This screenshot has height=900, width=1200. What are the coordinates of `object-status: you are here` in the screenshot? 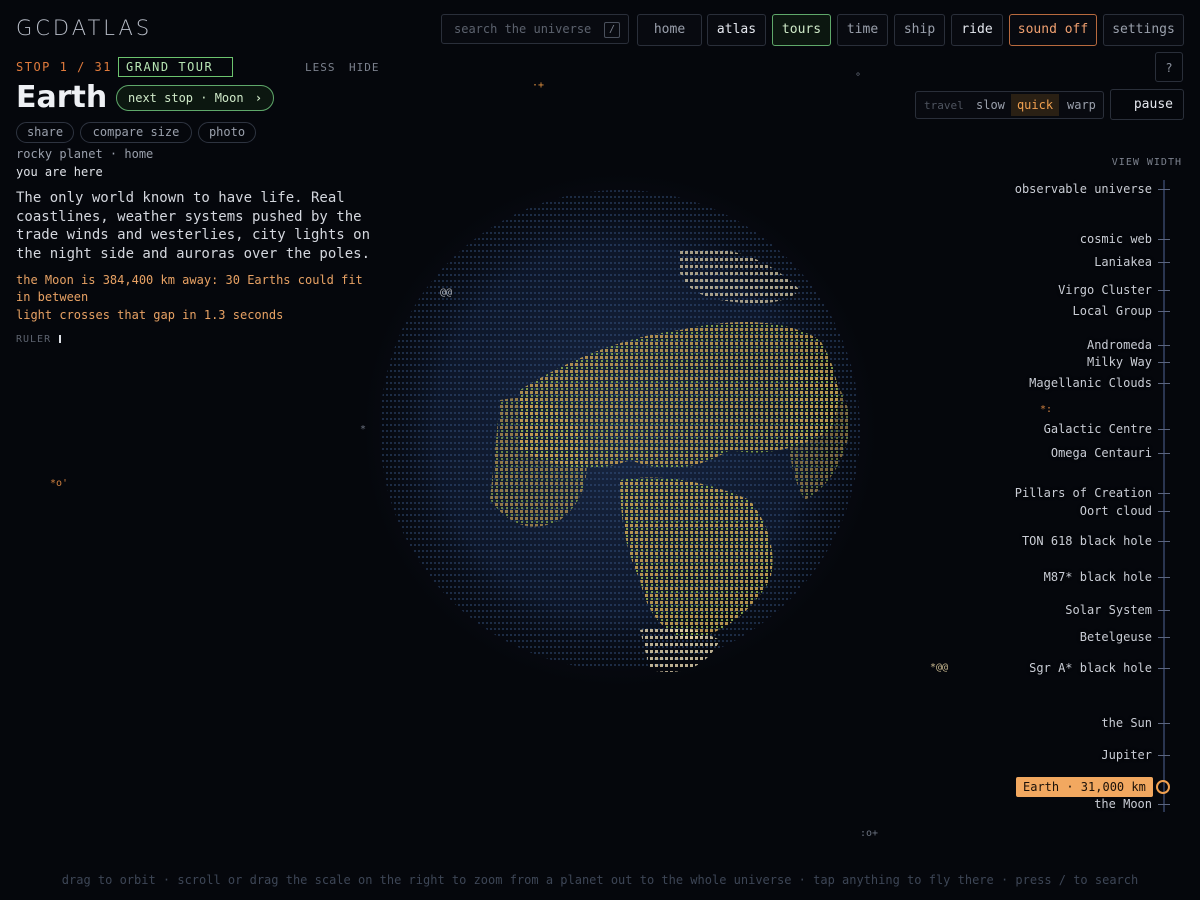 It's located at (59, 172).